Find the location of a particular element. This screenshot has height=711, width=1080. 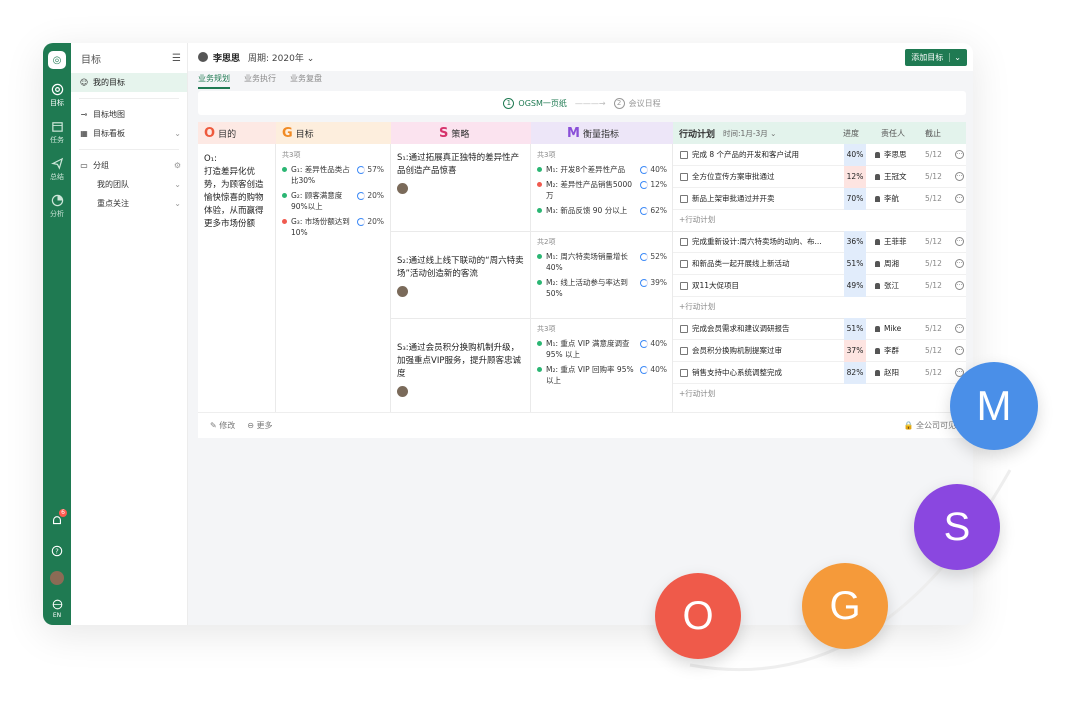

settings-icon: ⚙ is located at coordinates (177, 165).